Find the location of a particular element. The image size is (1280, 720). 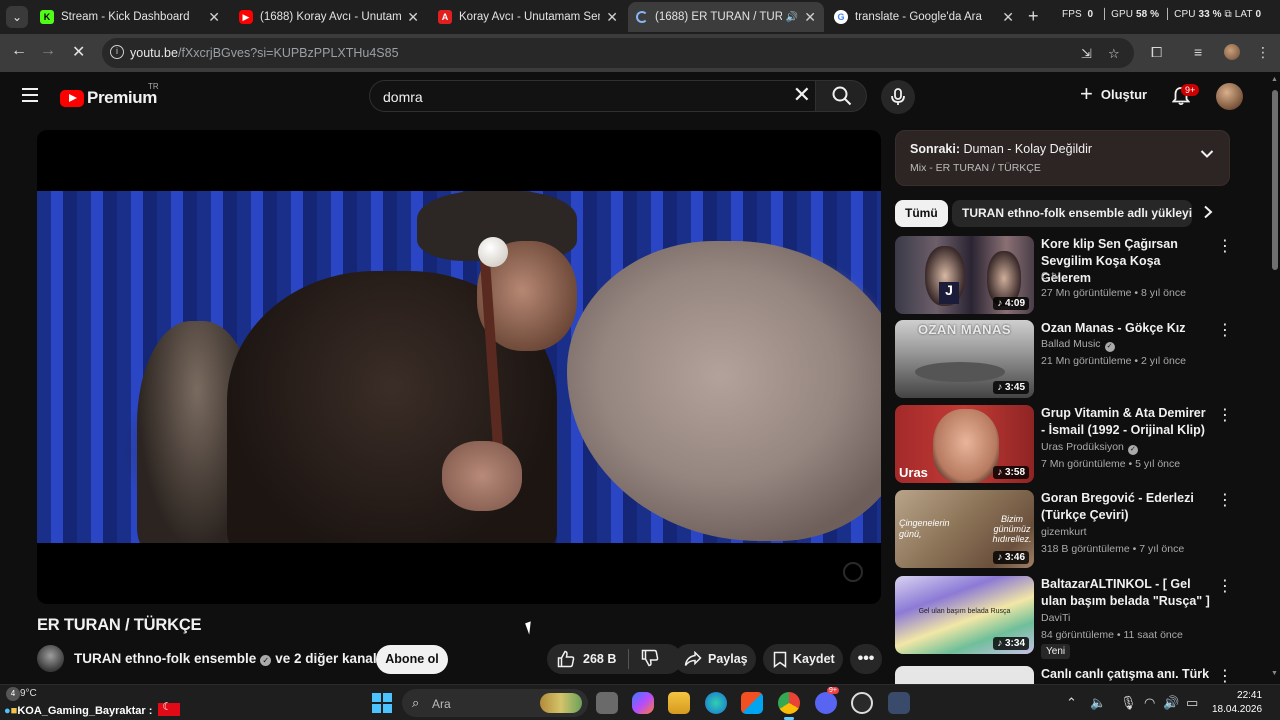

new-tab-button: + is located at coordinates (1033, 16).